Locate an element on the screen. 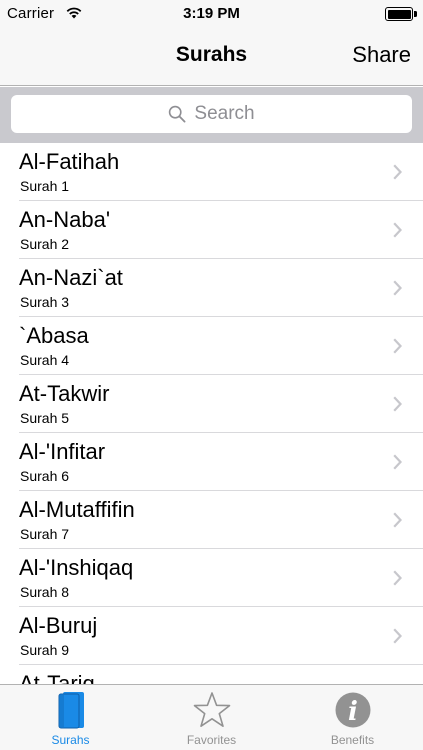  list-item: Al-'Inshiqaq Surah 8 is located at coordinates (211, 578).